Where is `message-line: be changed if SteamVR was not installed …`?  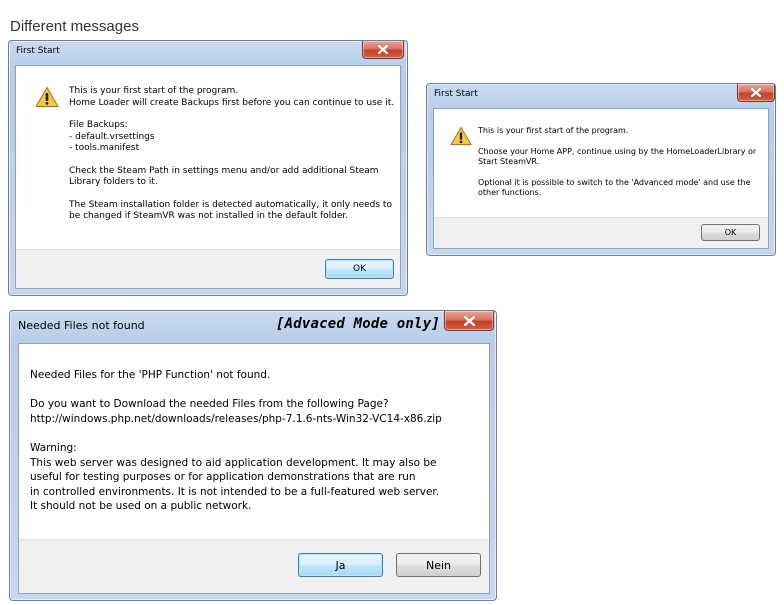 message-line: be changed if SteamVR was not installed … is located at coordinates (209, 216).